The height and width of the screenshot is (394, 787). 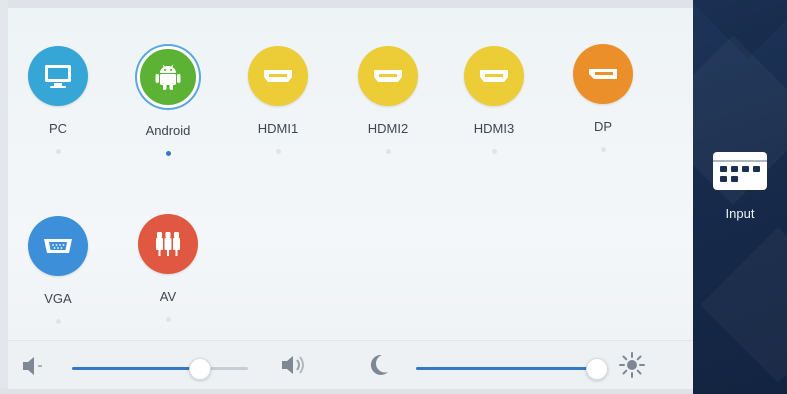 What do you see at coordinates (278, 151) in the screenshot?
I see `source-hdmi1-indicator` at bounding box center [278, 151].